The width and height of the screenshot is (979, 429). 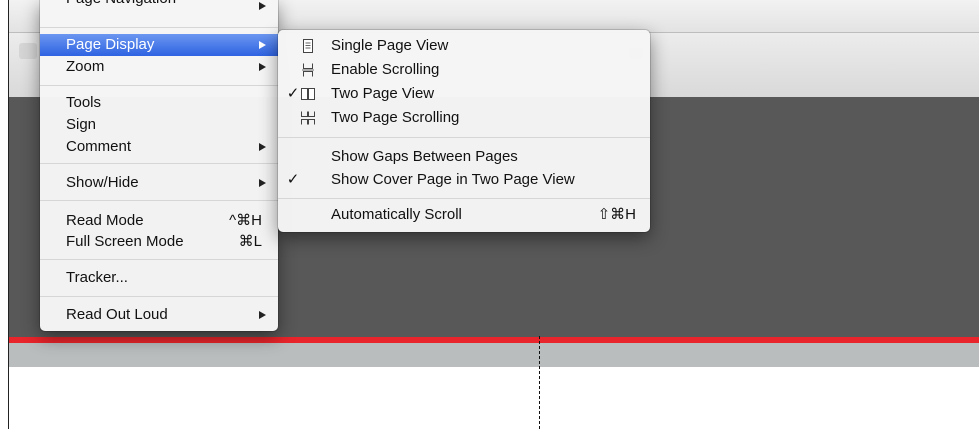 I want to click on submenu-item-label: Show Gaps Between Pages, so click(x=424, y=156).